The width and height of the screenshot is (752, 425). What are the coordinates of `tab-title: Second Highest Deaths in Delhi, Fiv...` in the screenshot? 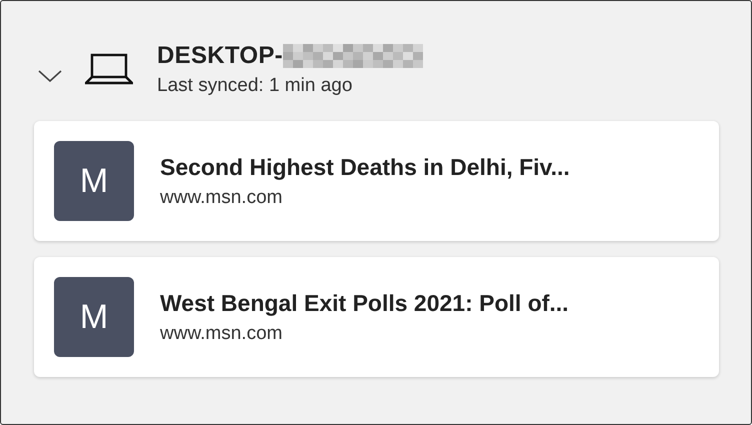 It's located at (365, 167).